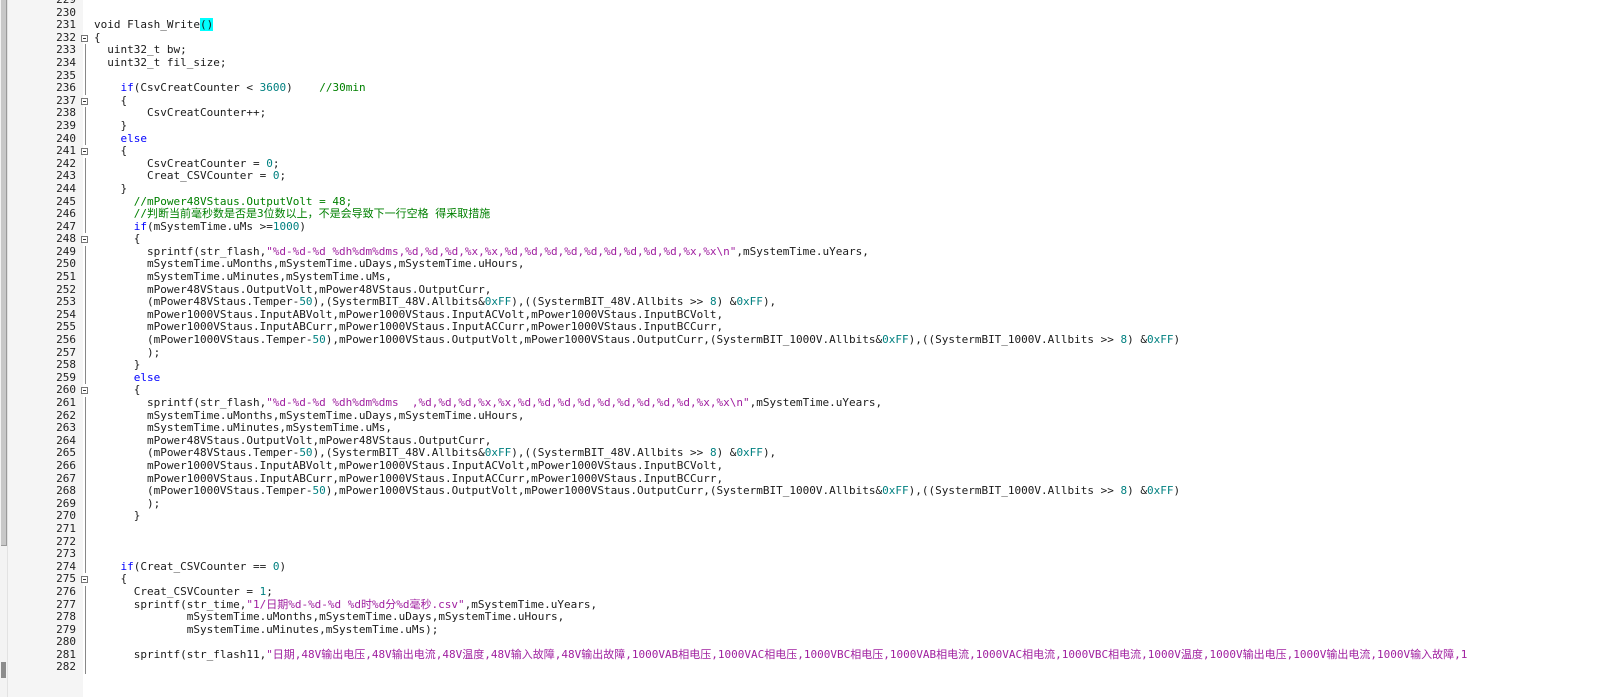 The height and width of the screenshot is (697, 1614). Describe the element at coordinates (811, 503) in the screenshot. I see `code-line: 269 );` at that location.